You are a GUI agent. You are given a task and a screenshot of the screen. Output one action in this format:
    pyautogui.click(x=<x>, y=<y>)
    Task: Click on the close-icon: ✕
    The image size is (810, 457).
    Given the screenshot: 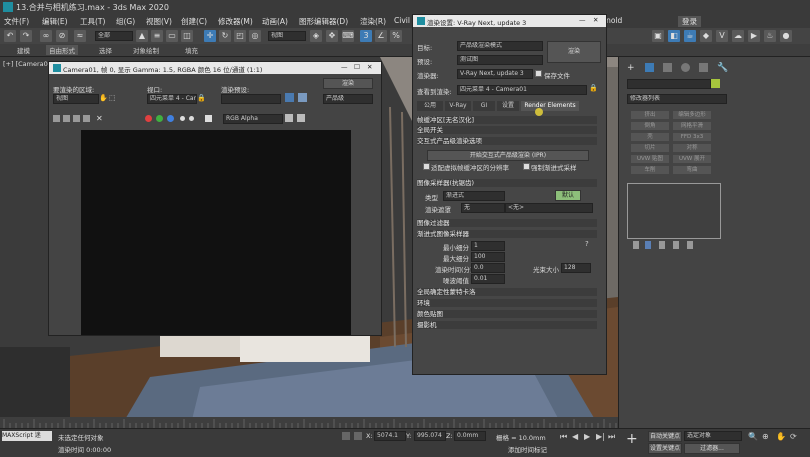 What is the action you would take?
    pyautogui.click(x=369, y=67)
    